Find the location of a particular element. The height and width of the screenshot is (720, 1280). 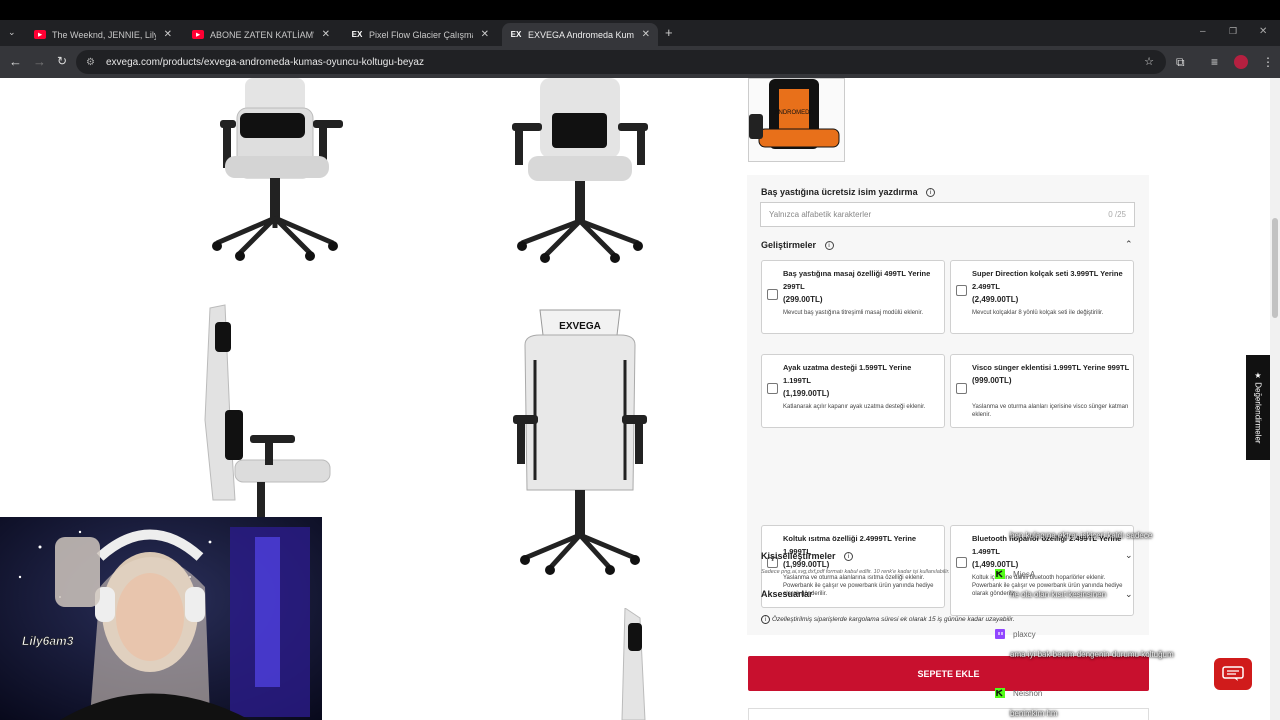

screen-top-bar is located at coordinates (640, 10).